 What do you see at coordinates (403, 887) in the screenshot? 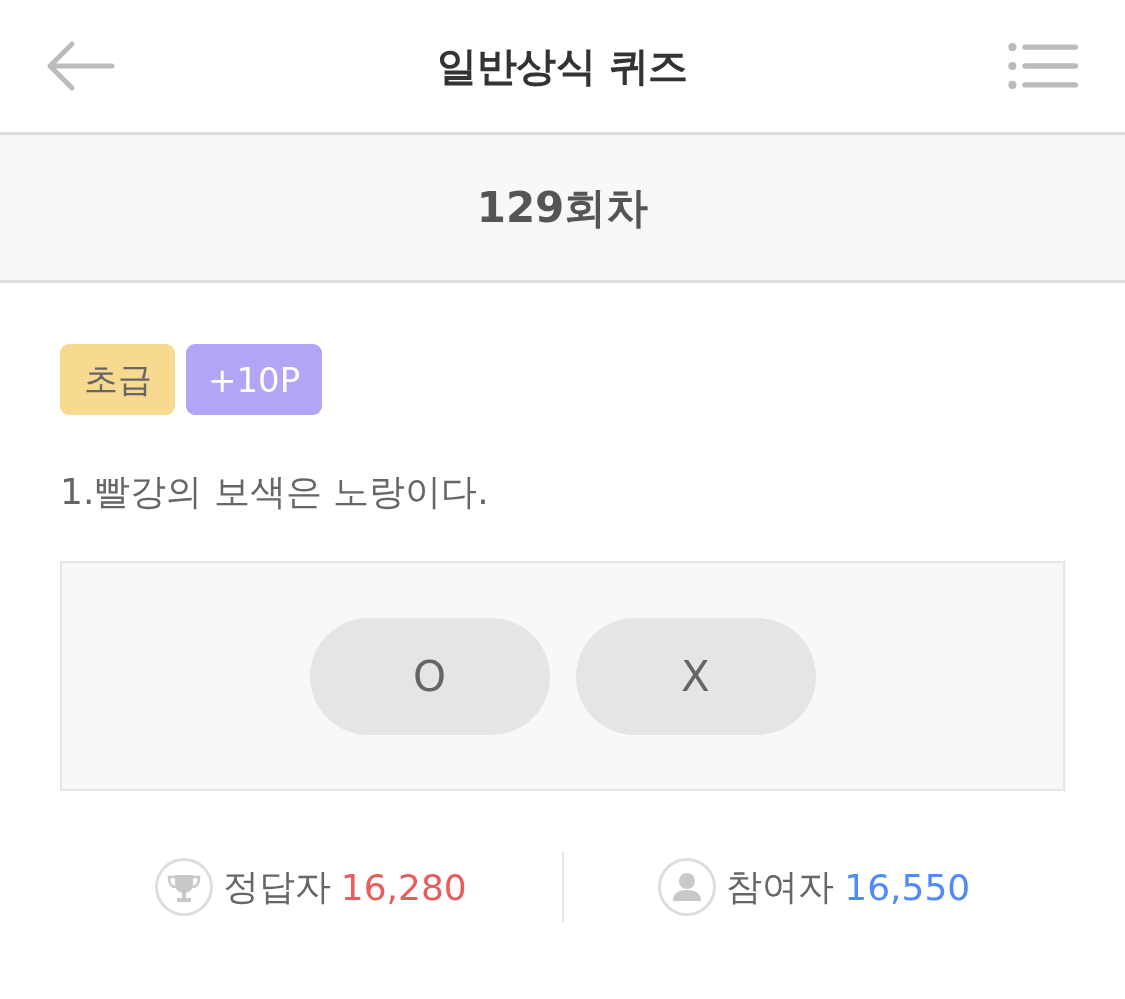
I see `stat-value: 16,280` at bounding box center [403, 887].